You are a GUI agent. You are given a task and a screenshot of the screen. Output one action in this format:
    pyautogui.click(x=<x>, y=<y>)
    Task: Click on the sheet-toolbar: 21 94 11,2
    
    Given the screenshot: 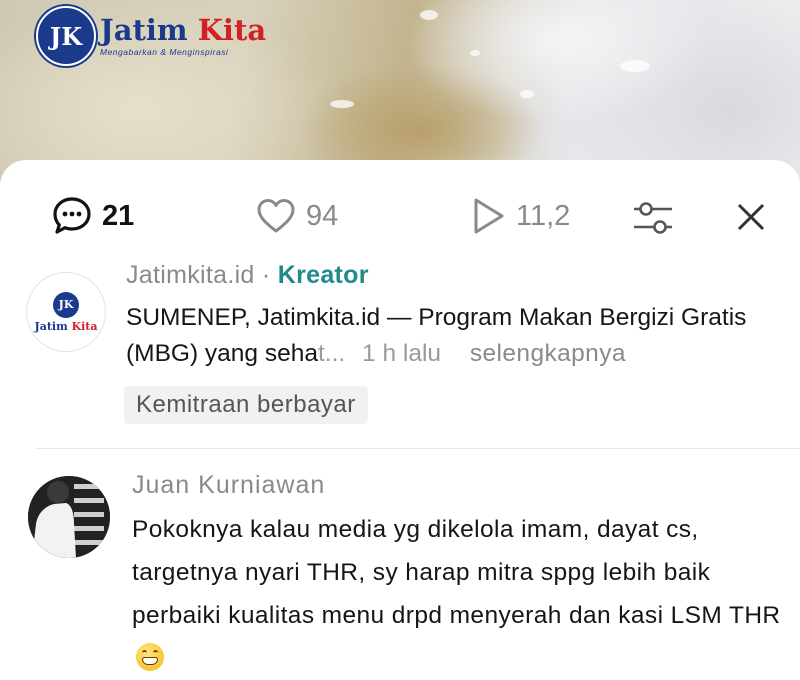 What is the action you would take?
    pyautogui.click(x=400, y=210)
    